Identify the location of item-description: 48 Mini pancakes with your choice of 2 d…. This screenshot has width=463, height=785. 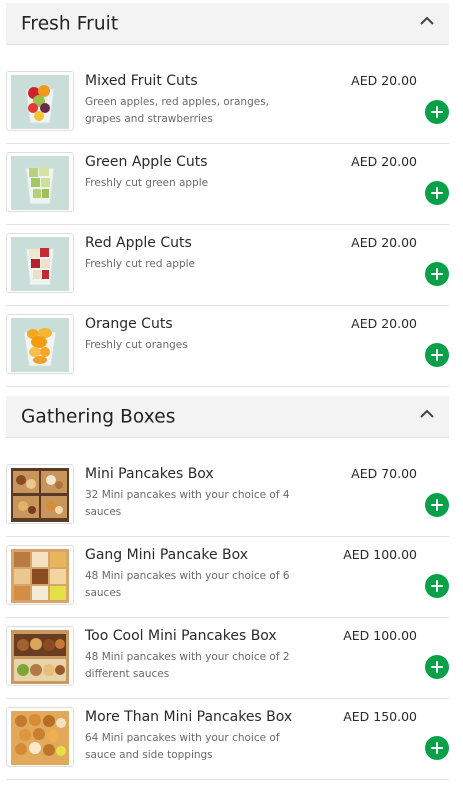
(187, 665).